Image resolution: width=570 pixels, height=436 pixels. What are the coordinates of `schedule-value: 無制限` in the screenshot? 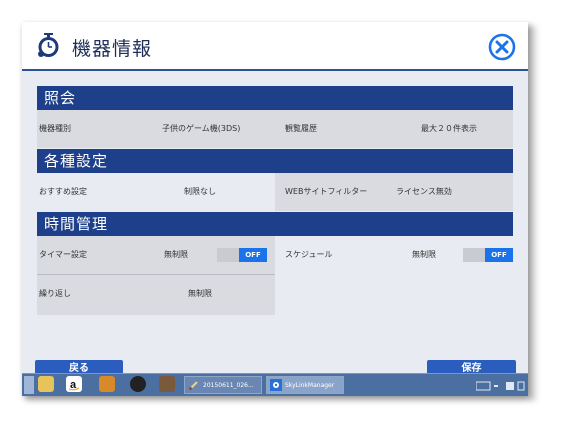 It's located at (424, 254).